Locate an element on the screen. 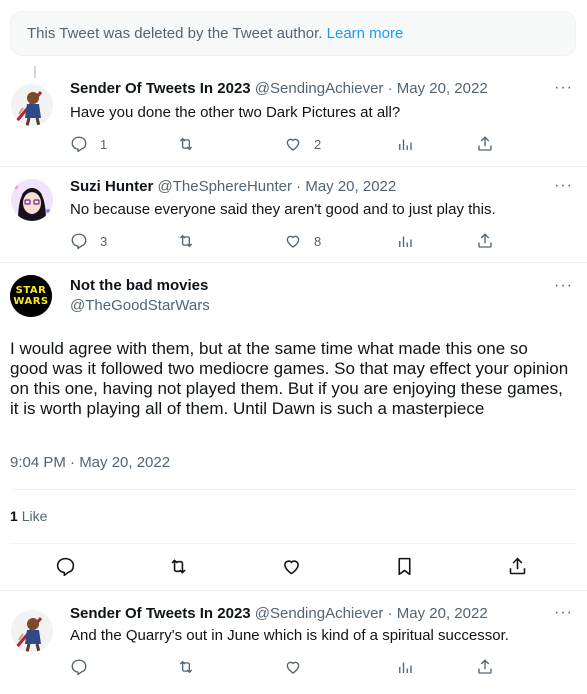  reply-button is located at coordinates (79, 667).